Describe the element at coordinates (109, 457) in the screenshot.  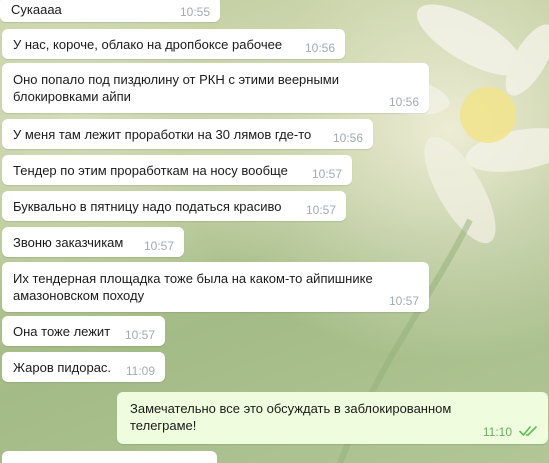
I see `message-bubble` at that location.